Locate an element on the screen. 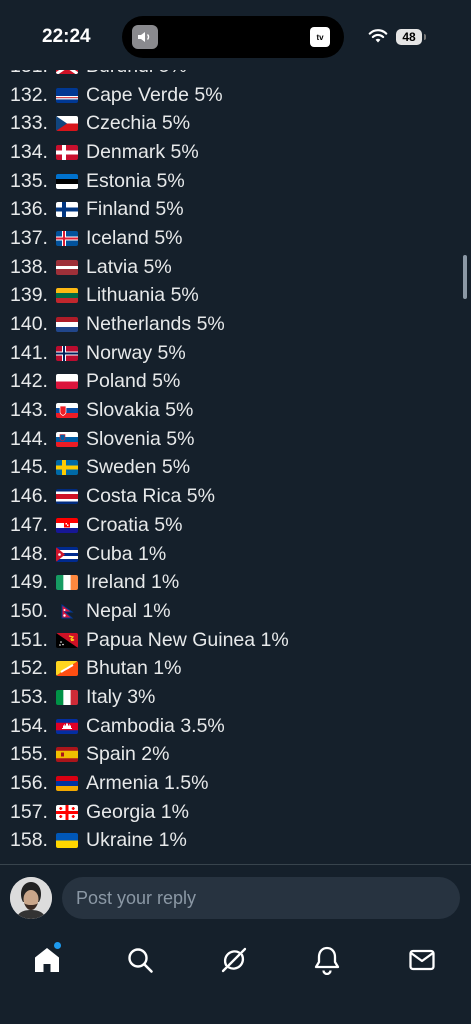 This screenshot has width=471, height=1024. iceland-flag-icon is located at coordinates (67, 238).